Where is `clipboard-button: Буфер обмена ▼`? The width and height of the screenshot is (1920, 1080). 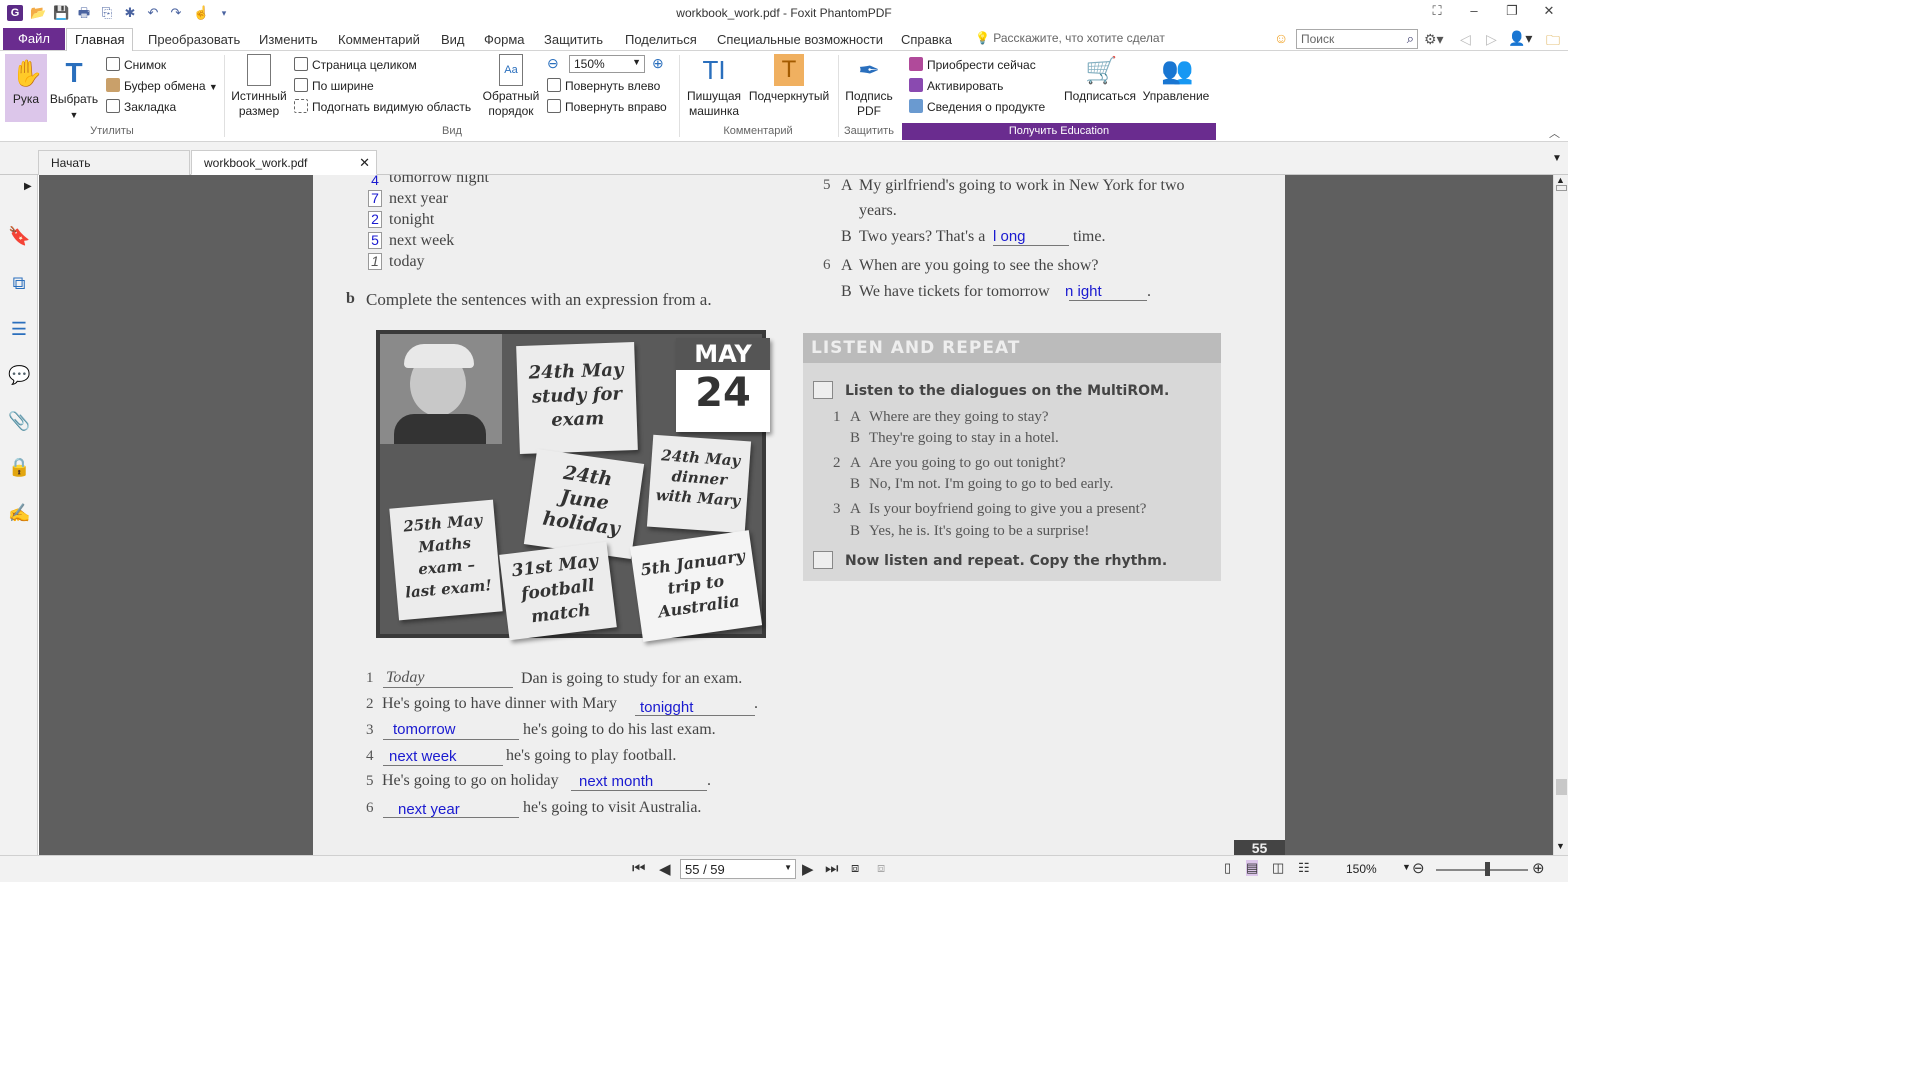
clipboard-button: Буфер обмена ▼ is located at coordinates (162, 85).